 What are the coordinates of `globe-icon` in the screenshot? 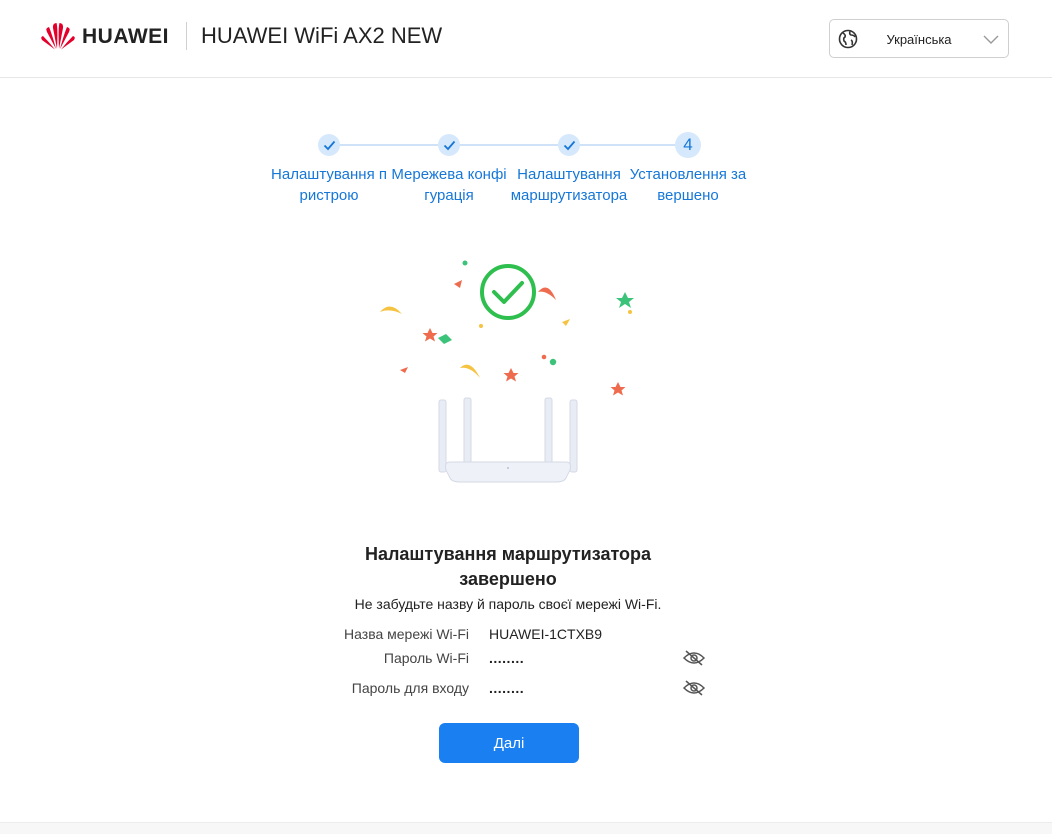 It's located at (848, 39).